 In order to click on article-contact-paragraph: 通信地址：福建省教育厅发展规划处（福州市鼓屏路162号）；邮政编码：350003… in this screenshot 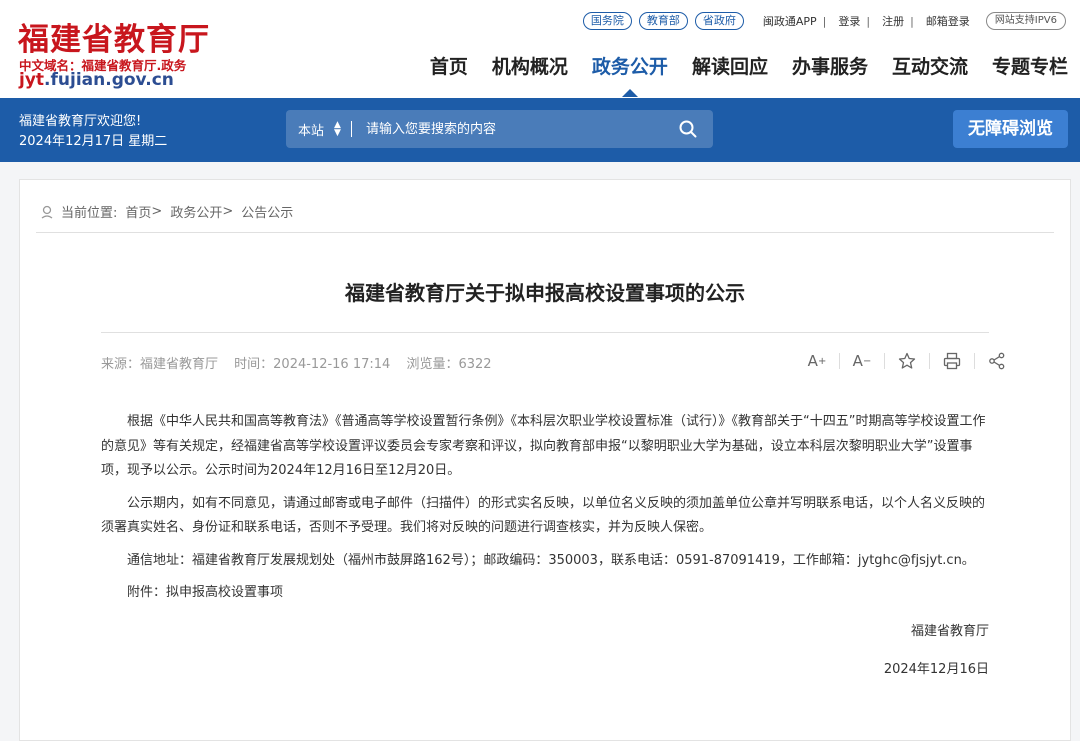, I will do `click(551, 560)`.